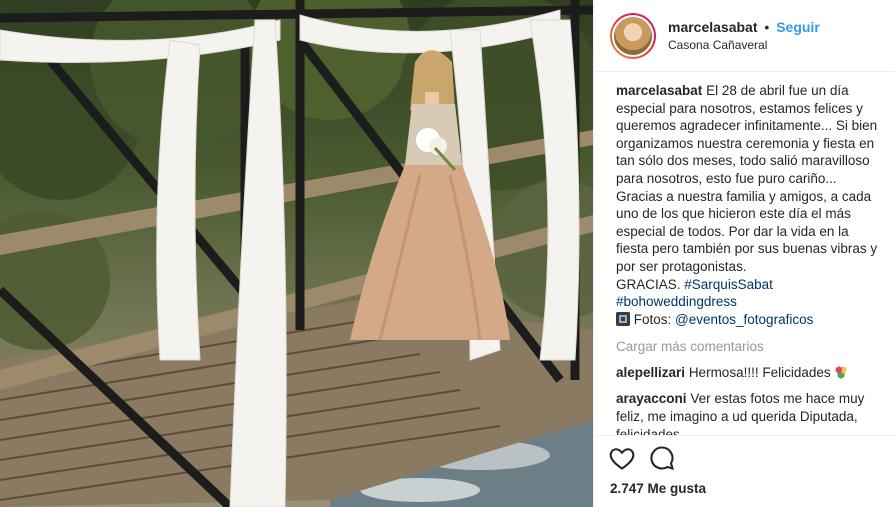 The image size is (895, 507). What do you see at coordinates (662, 458) in the screenshot?
I see `comment-icon` at bounding box center [662, 458].